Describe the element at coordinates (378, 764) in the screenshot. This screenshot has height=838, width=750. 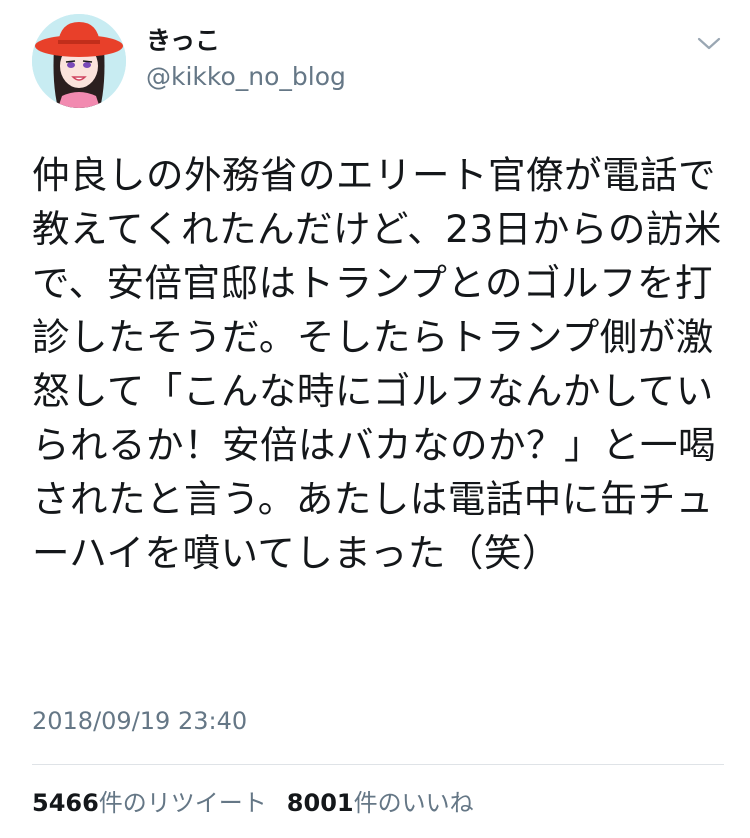
I see `divider` at that location.